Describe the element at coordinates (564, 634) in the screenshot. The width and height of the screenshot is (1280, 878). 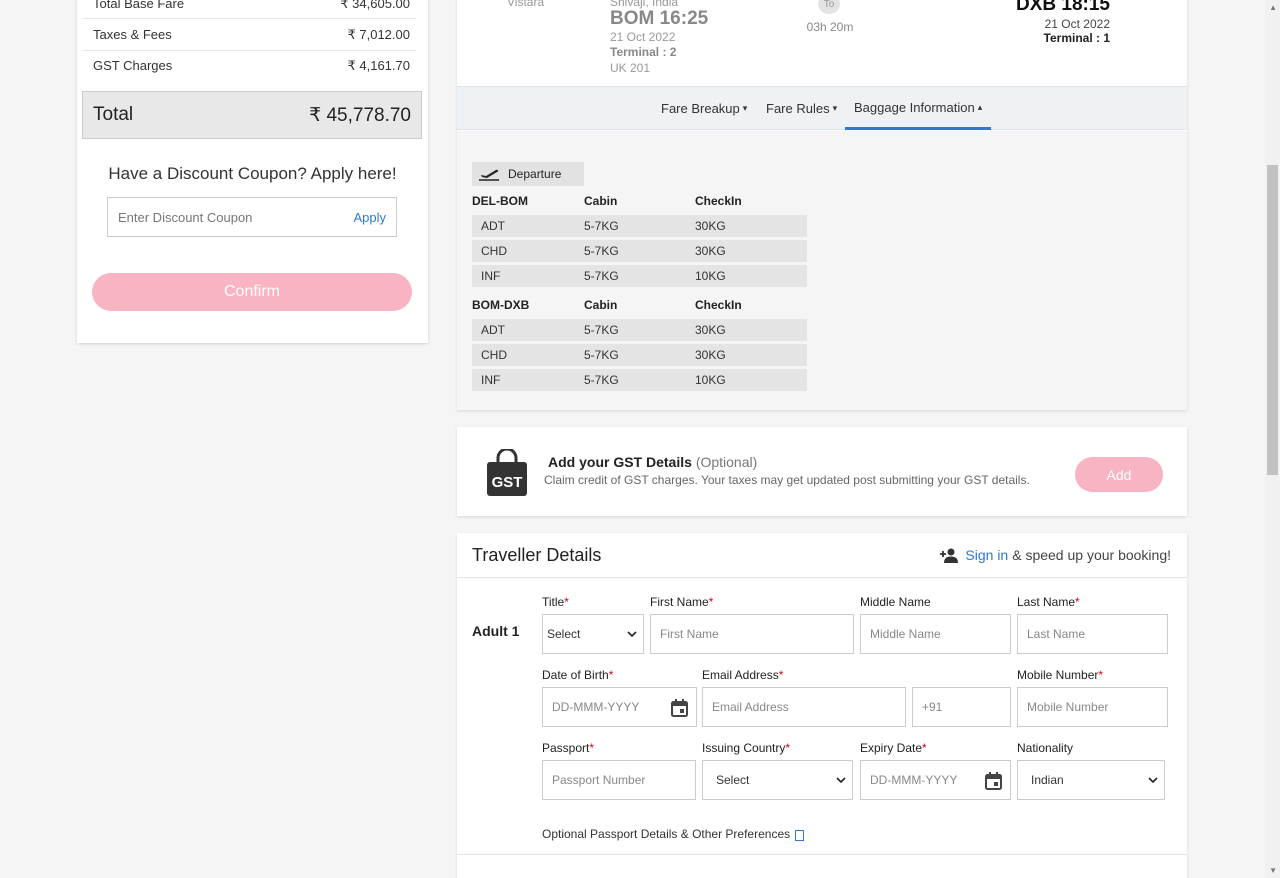
I see `title-select-value: Select` at that location.